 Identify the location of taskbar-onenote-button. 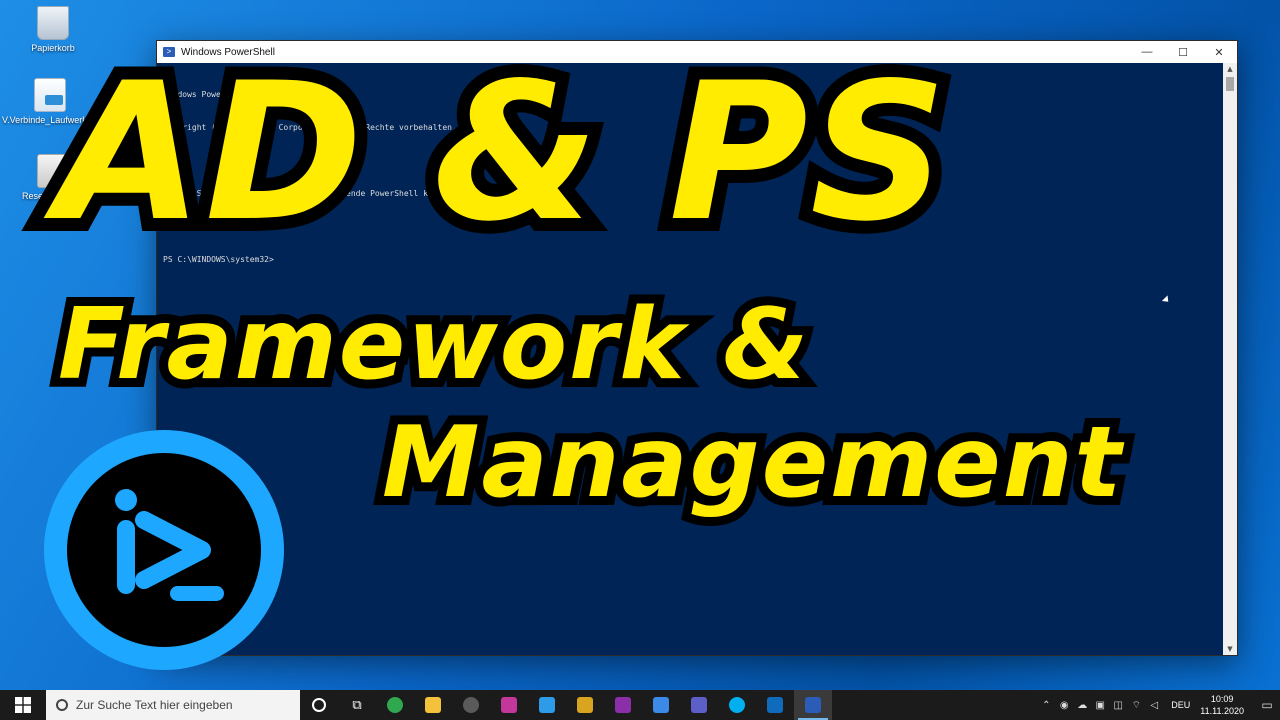
(623, 705).